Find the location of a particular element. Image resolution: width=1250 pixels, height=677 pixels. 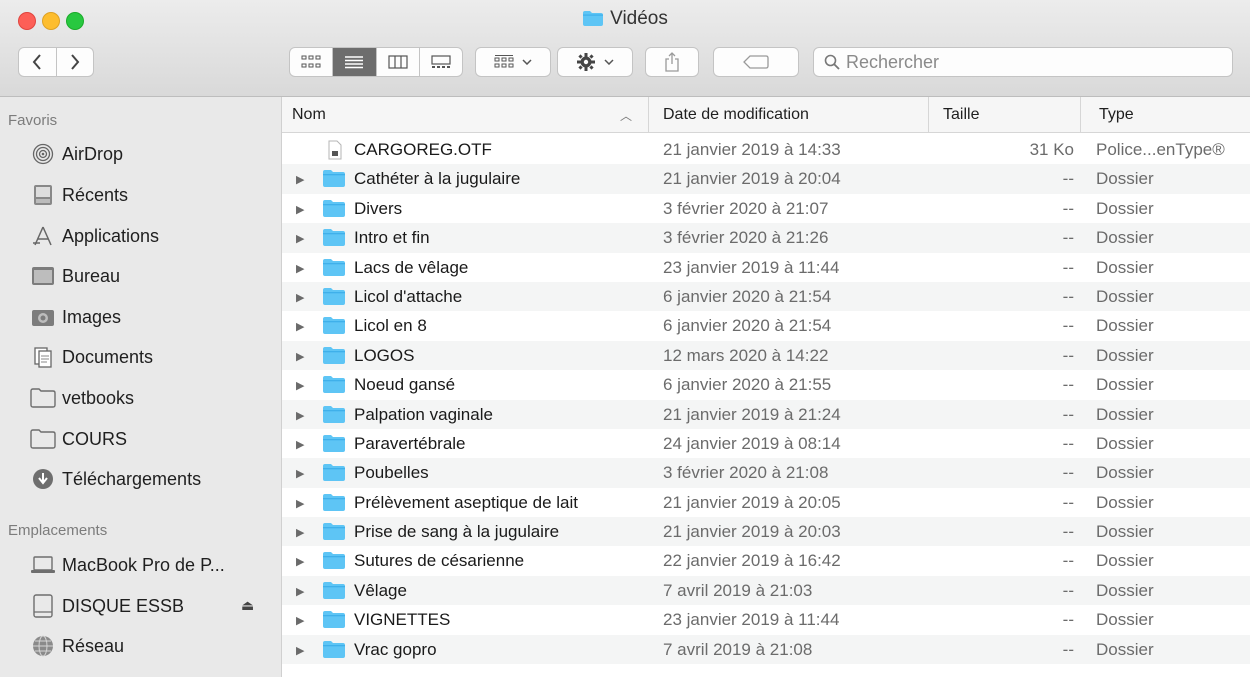

tag-icon is located at coordinates (756, 62).